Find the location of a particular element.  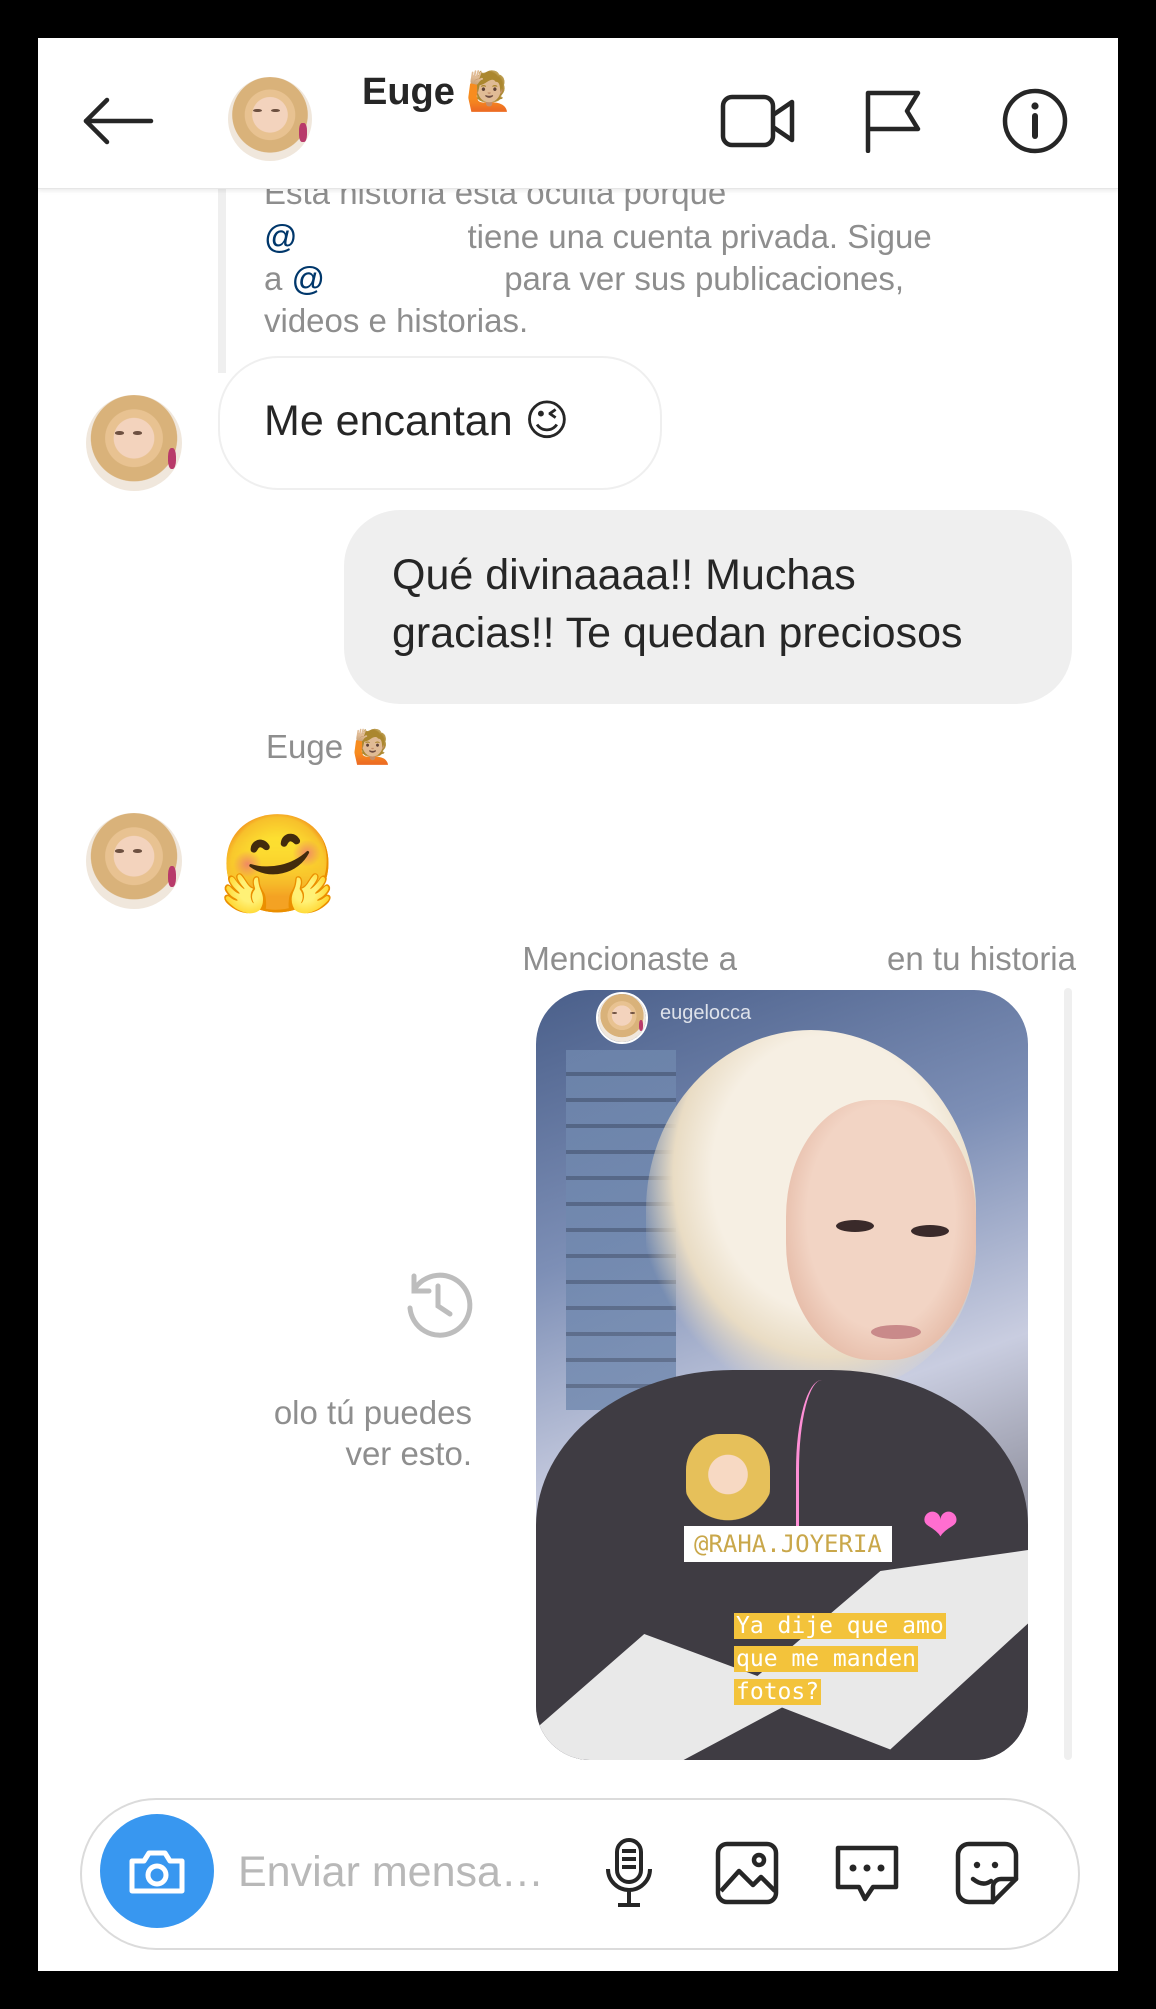

story-mention-note: Mencionaste a en tu historia is located at coordinates (799, 959).